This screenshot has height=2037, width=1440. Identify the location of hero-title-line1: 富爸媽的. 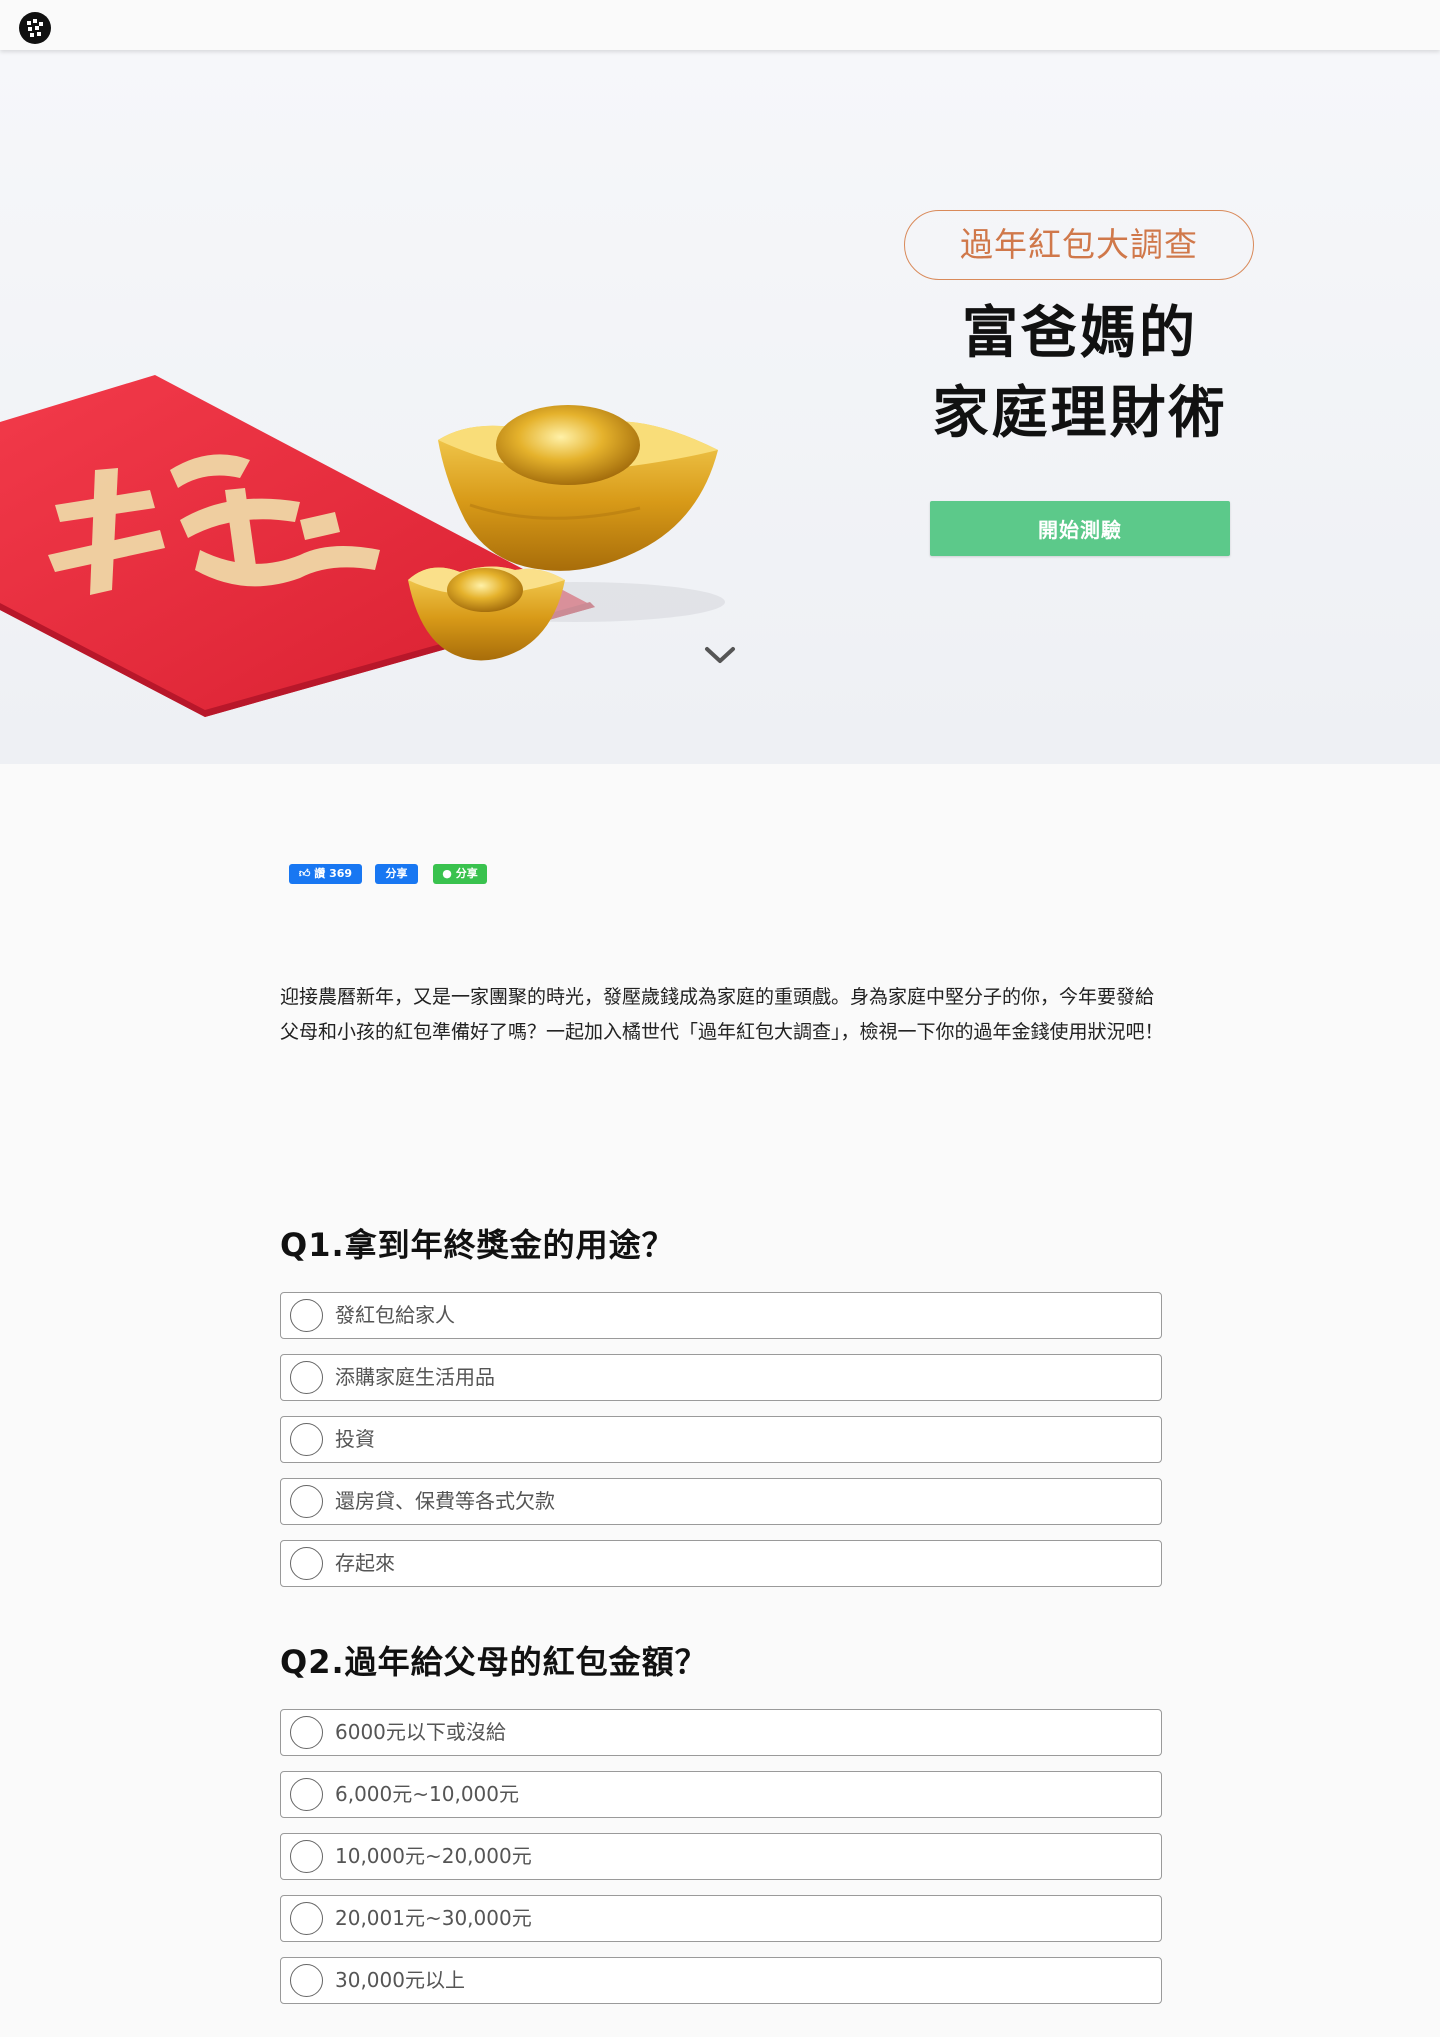
(1080, 333).